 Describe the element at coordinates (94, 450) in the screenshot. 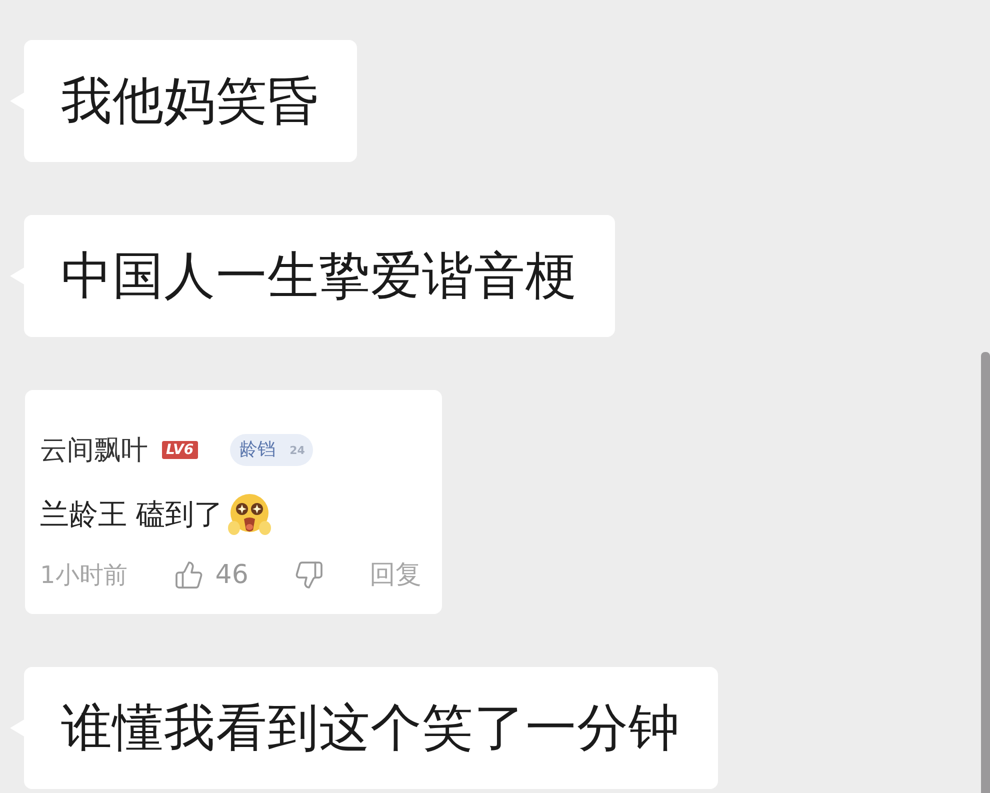

I see `username: 云间飘叶` at that location.